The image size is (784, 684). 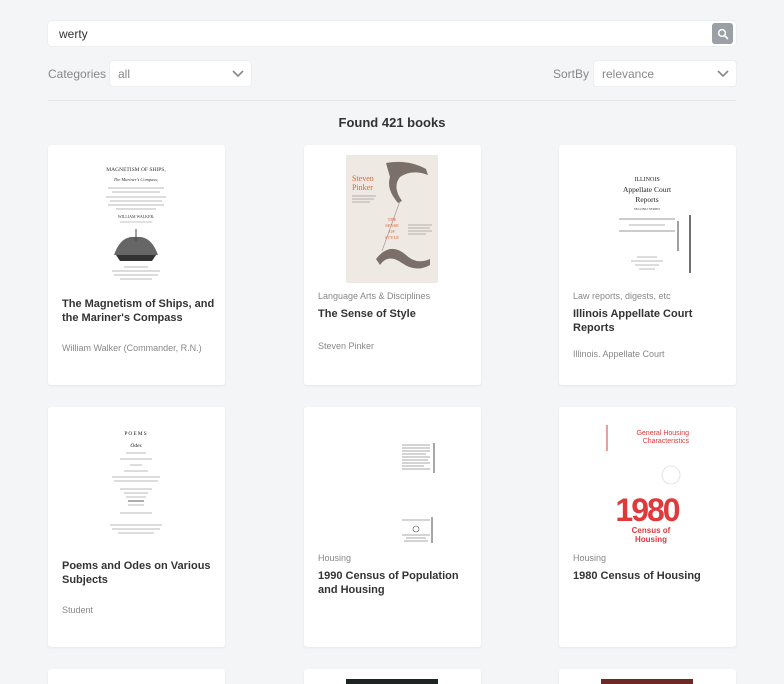 I want to click on cover-big-number: 1980, so click(x=647, y=510).